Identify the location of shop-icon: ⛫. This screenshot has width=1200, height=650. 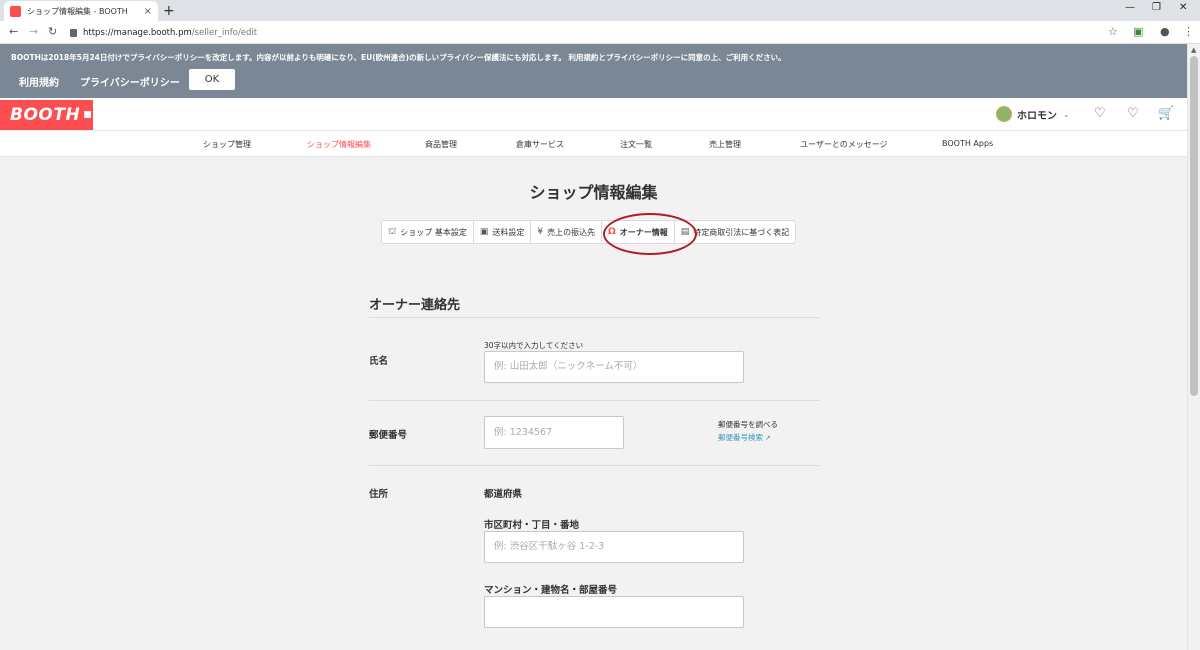
(392, 231).